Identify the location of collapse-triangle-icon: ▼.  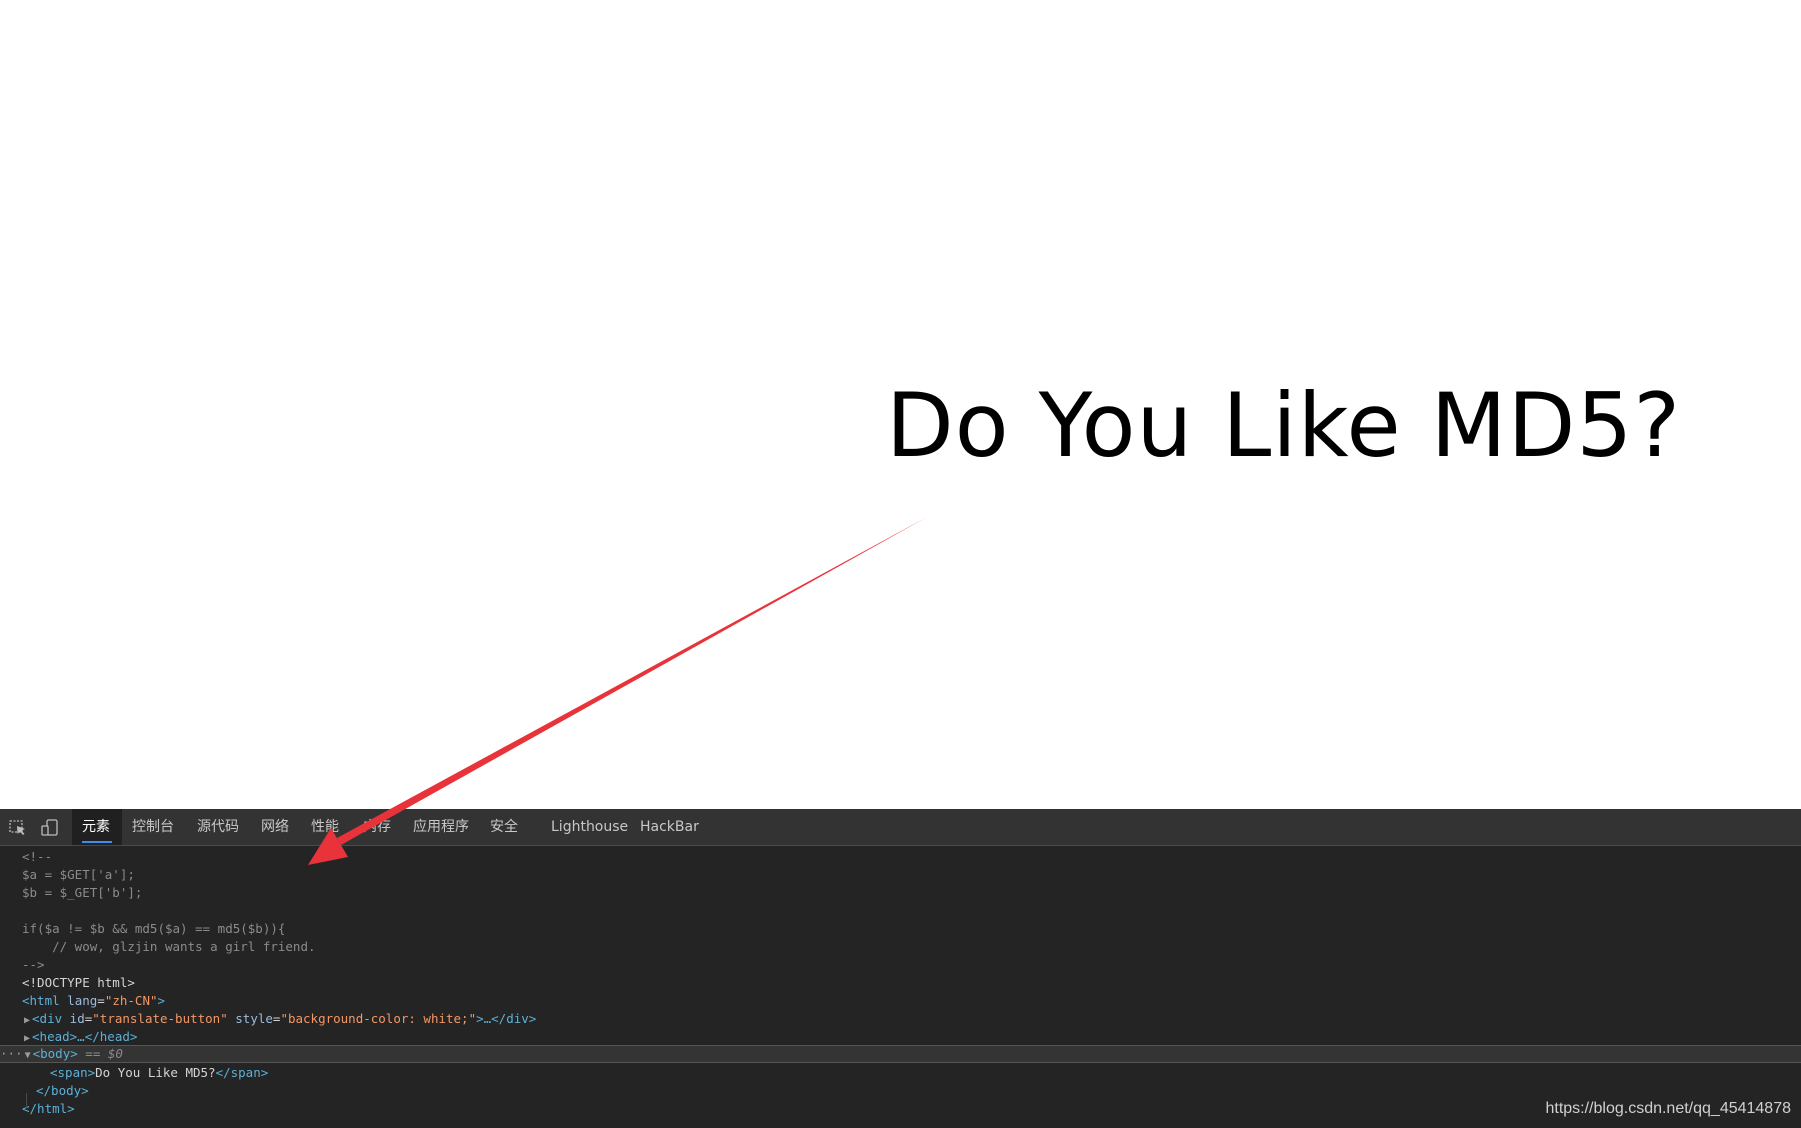
(27, 1055).